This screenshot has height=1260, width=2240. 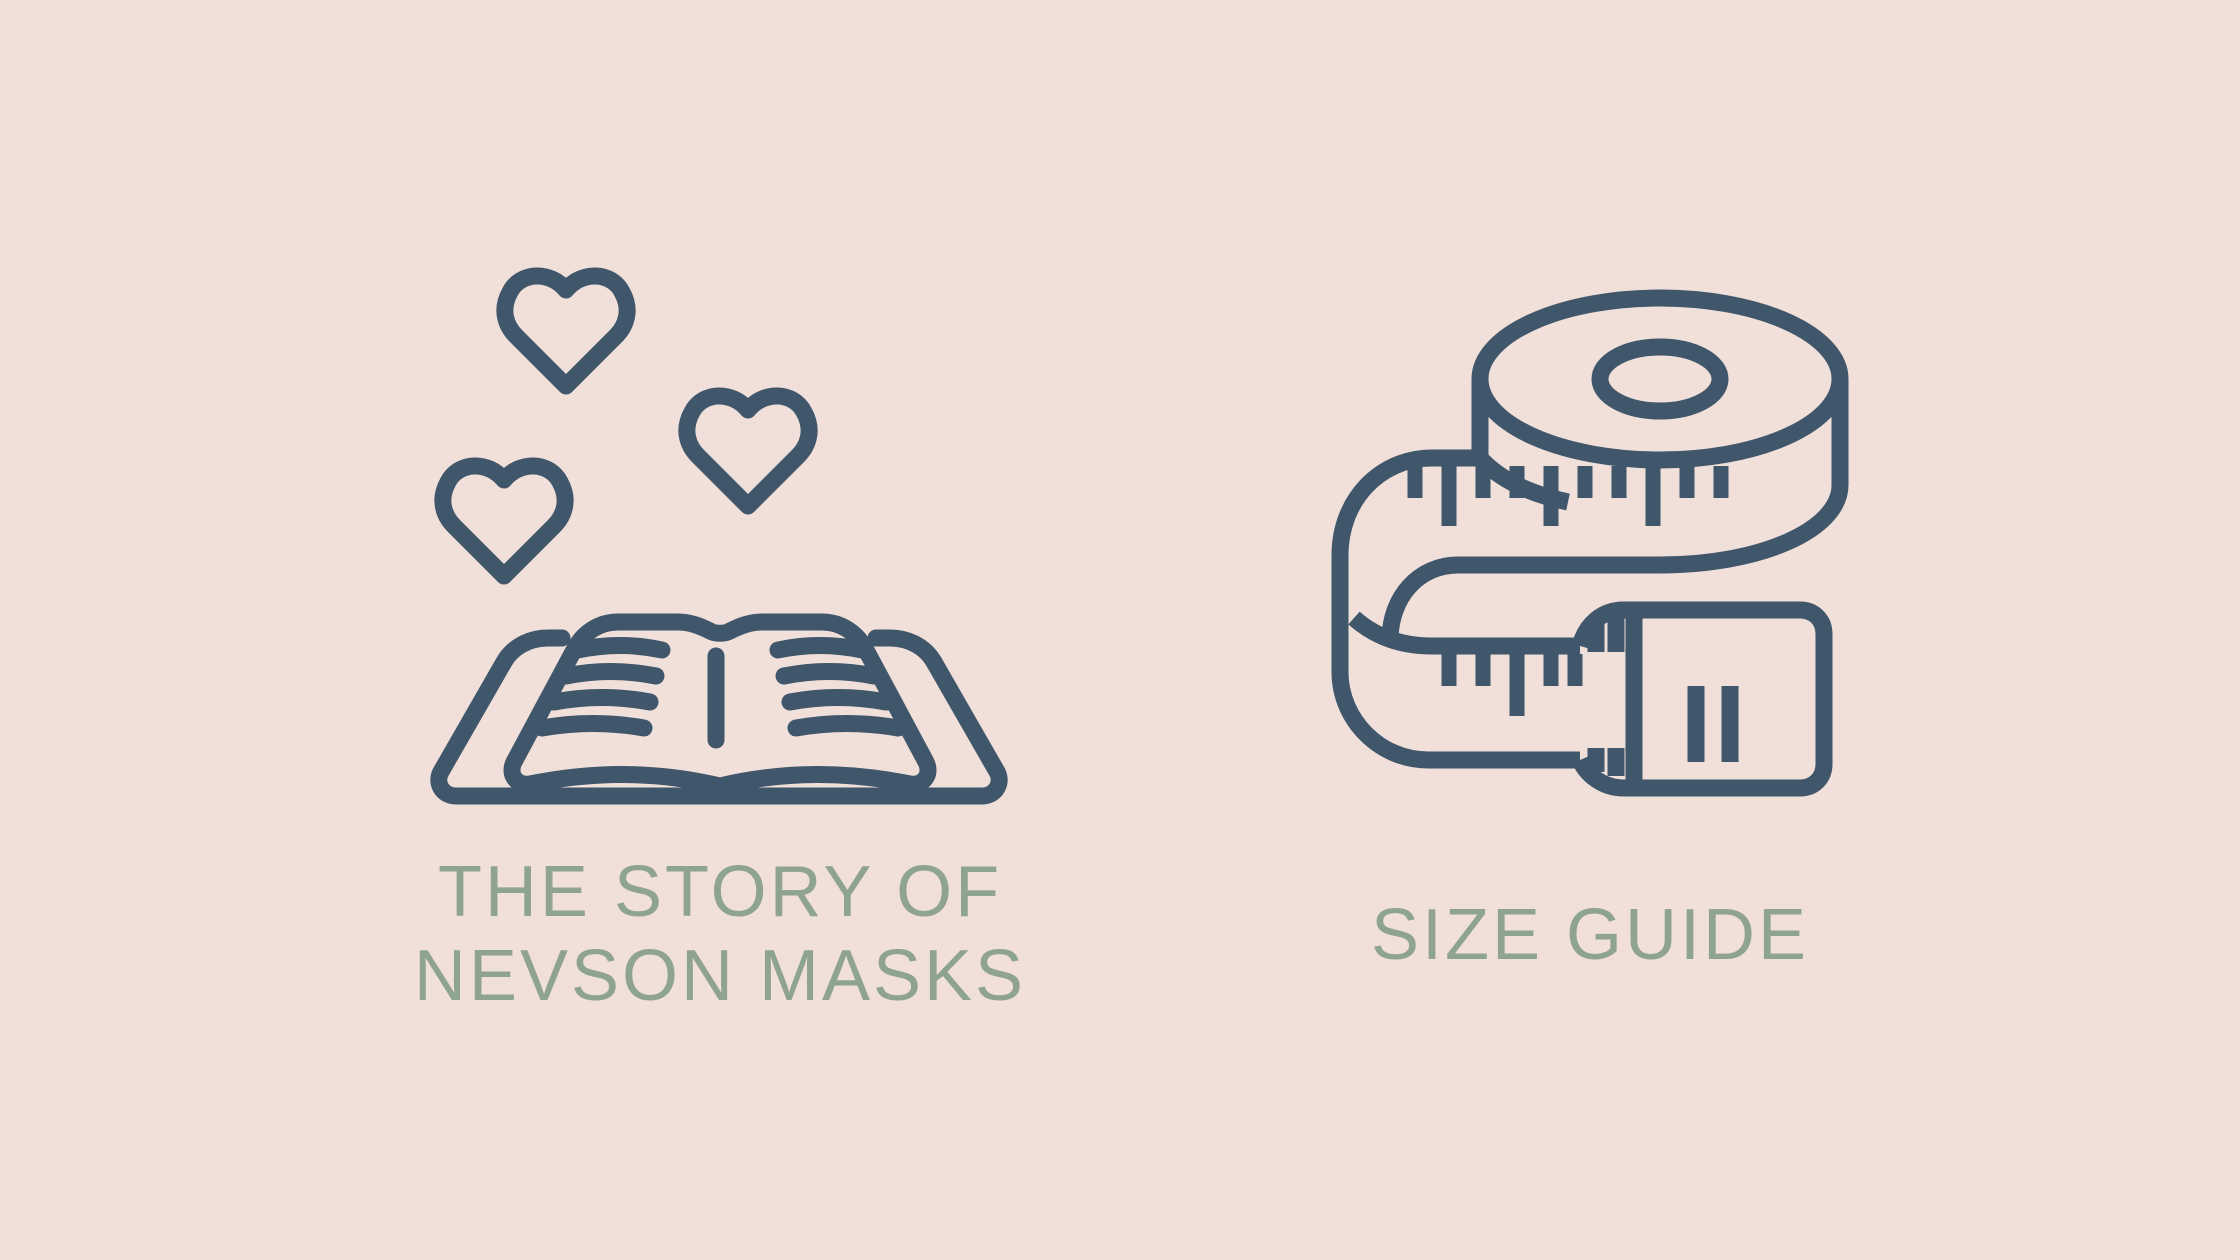 I want to click on story-label: THE STORY OF NEVSON MASKS, so click(x=720, y=934).